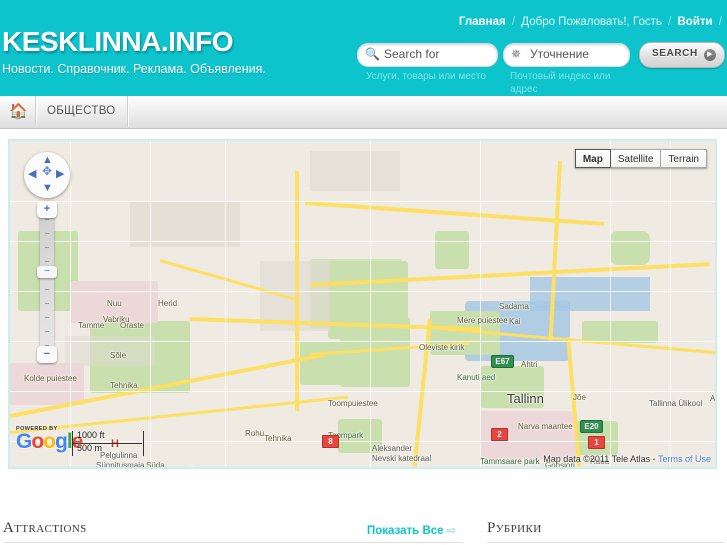  Describe the element at coordinates (710, 55) in the screenshot. I see `chevron-right-icon: ▶` at that location.